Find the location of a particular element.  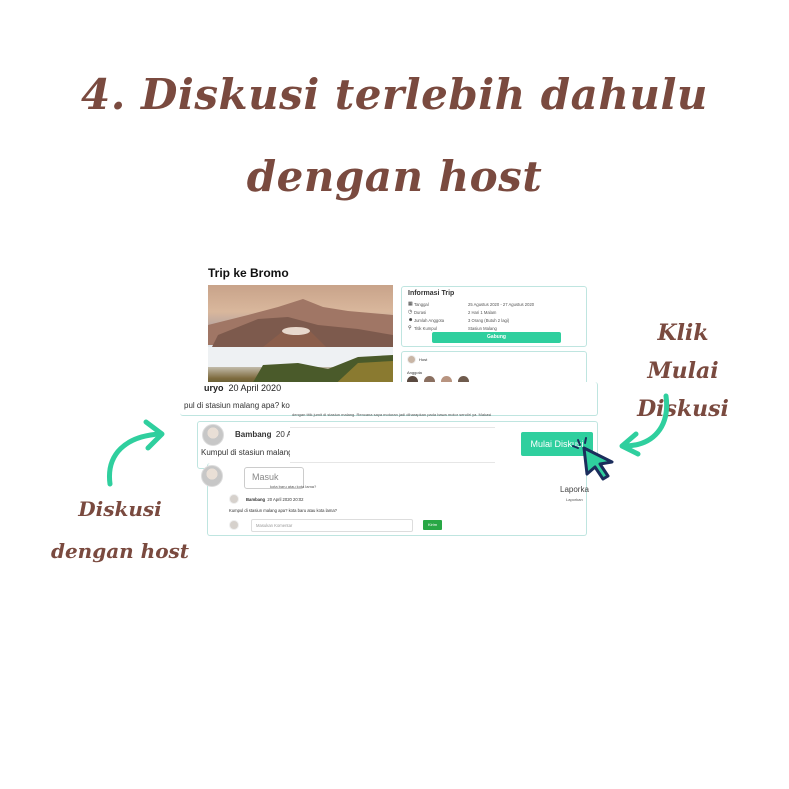

report-link: Laporka is located at coordinates (574, 489).